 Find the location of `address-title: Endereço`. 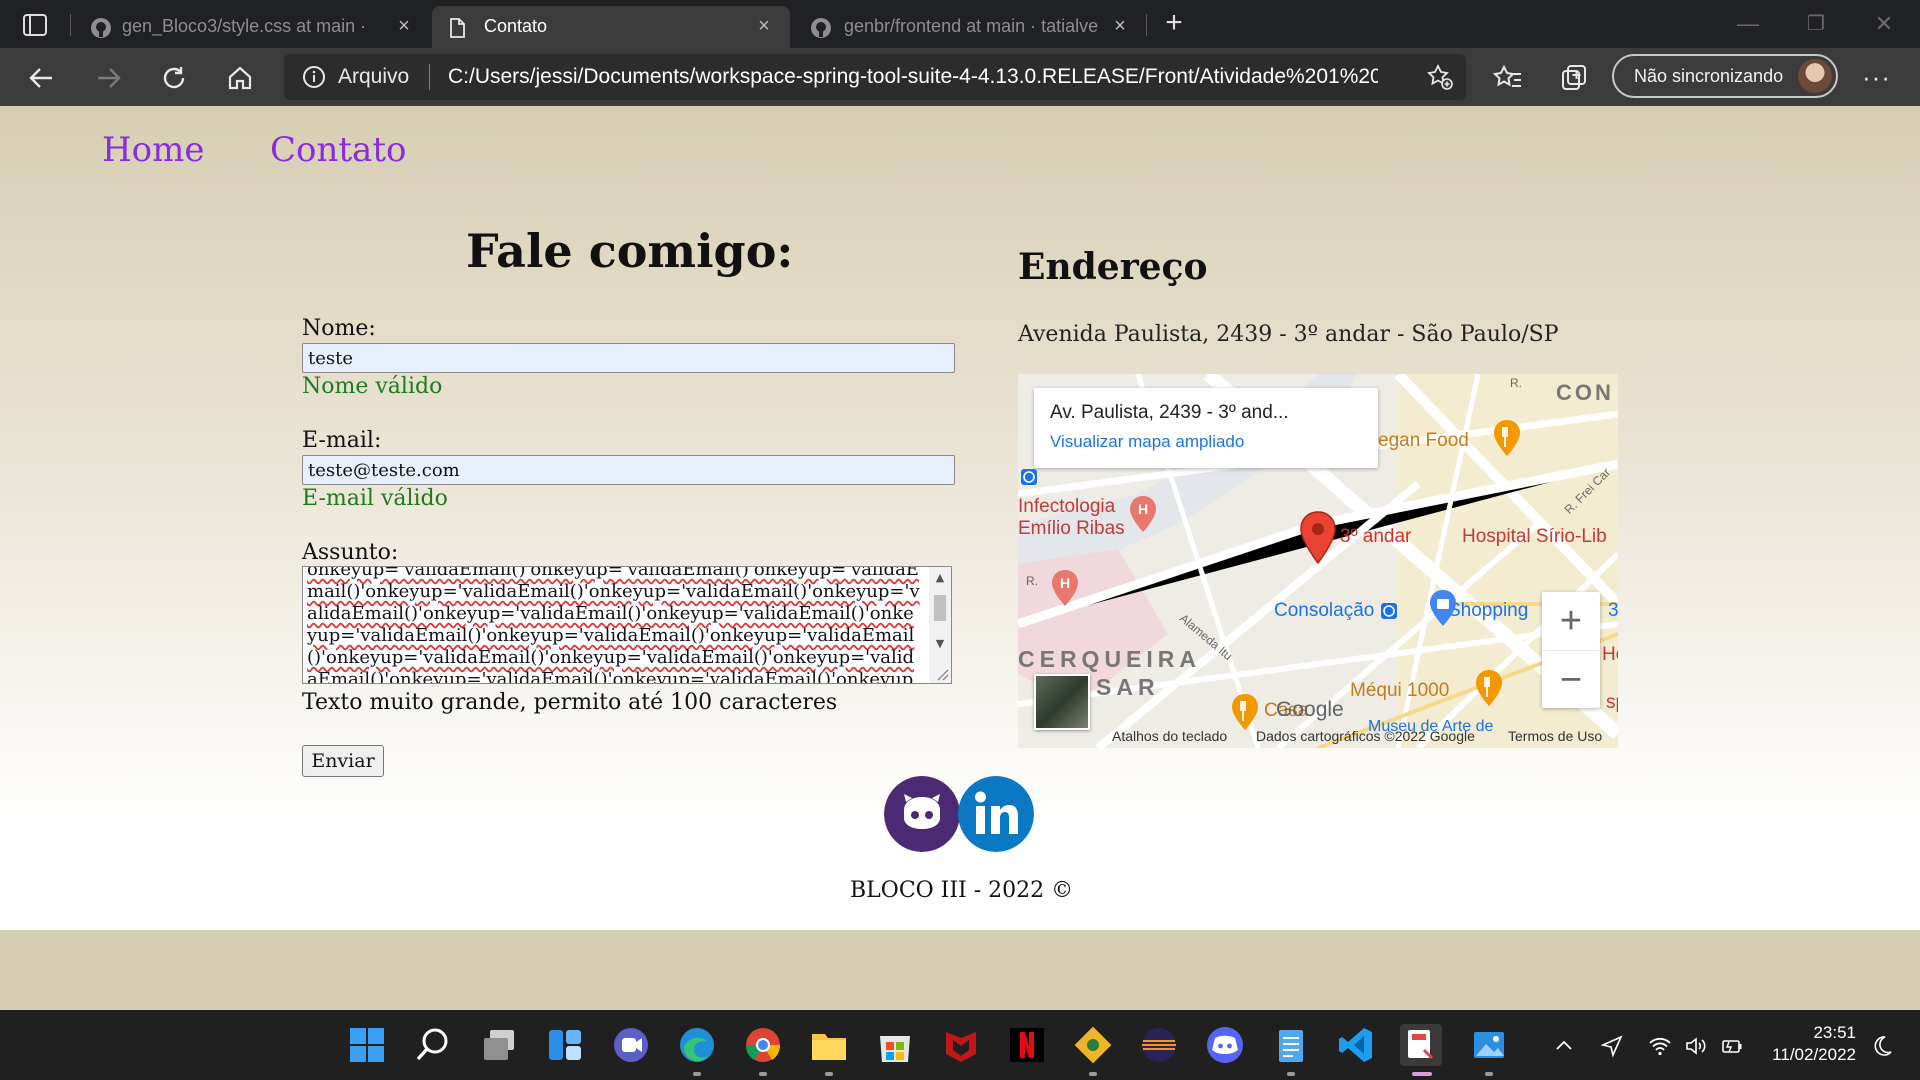

address-title: Endereço is located at coordinates (1113, 267).